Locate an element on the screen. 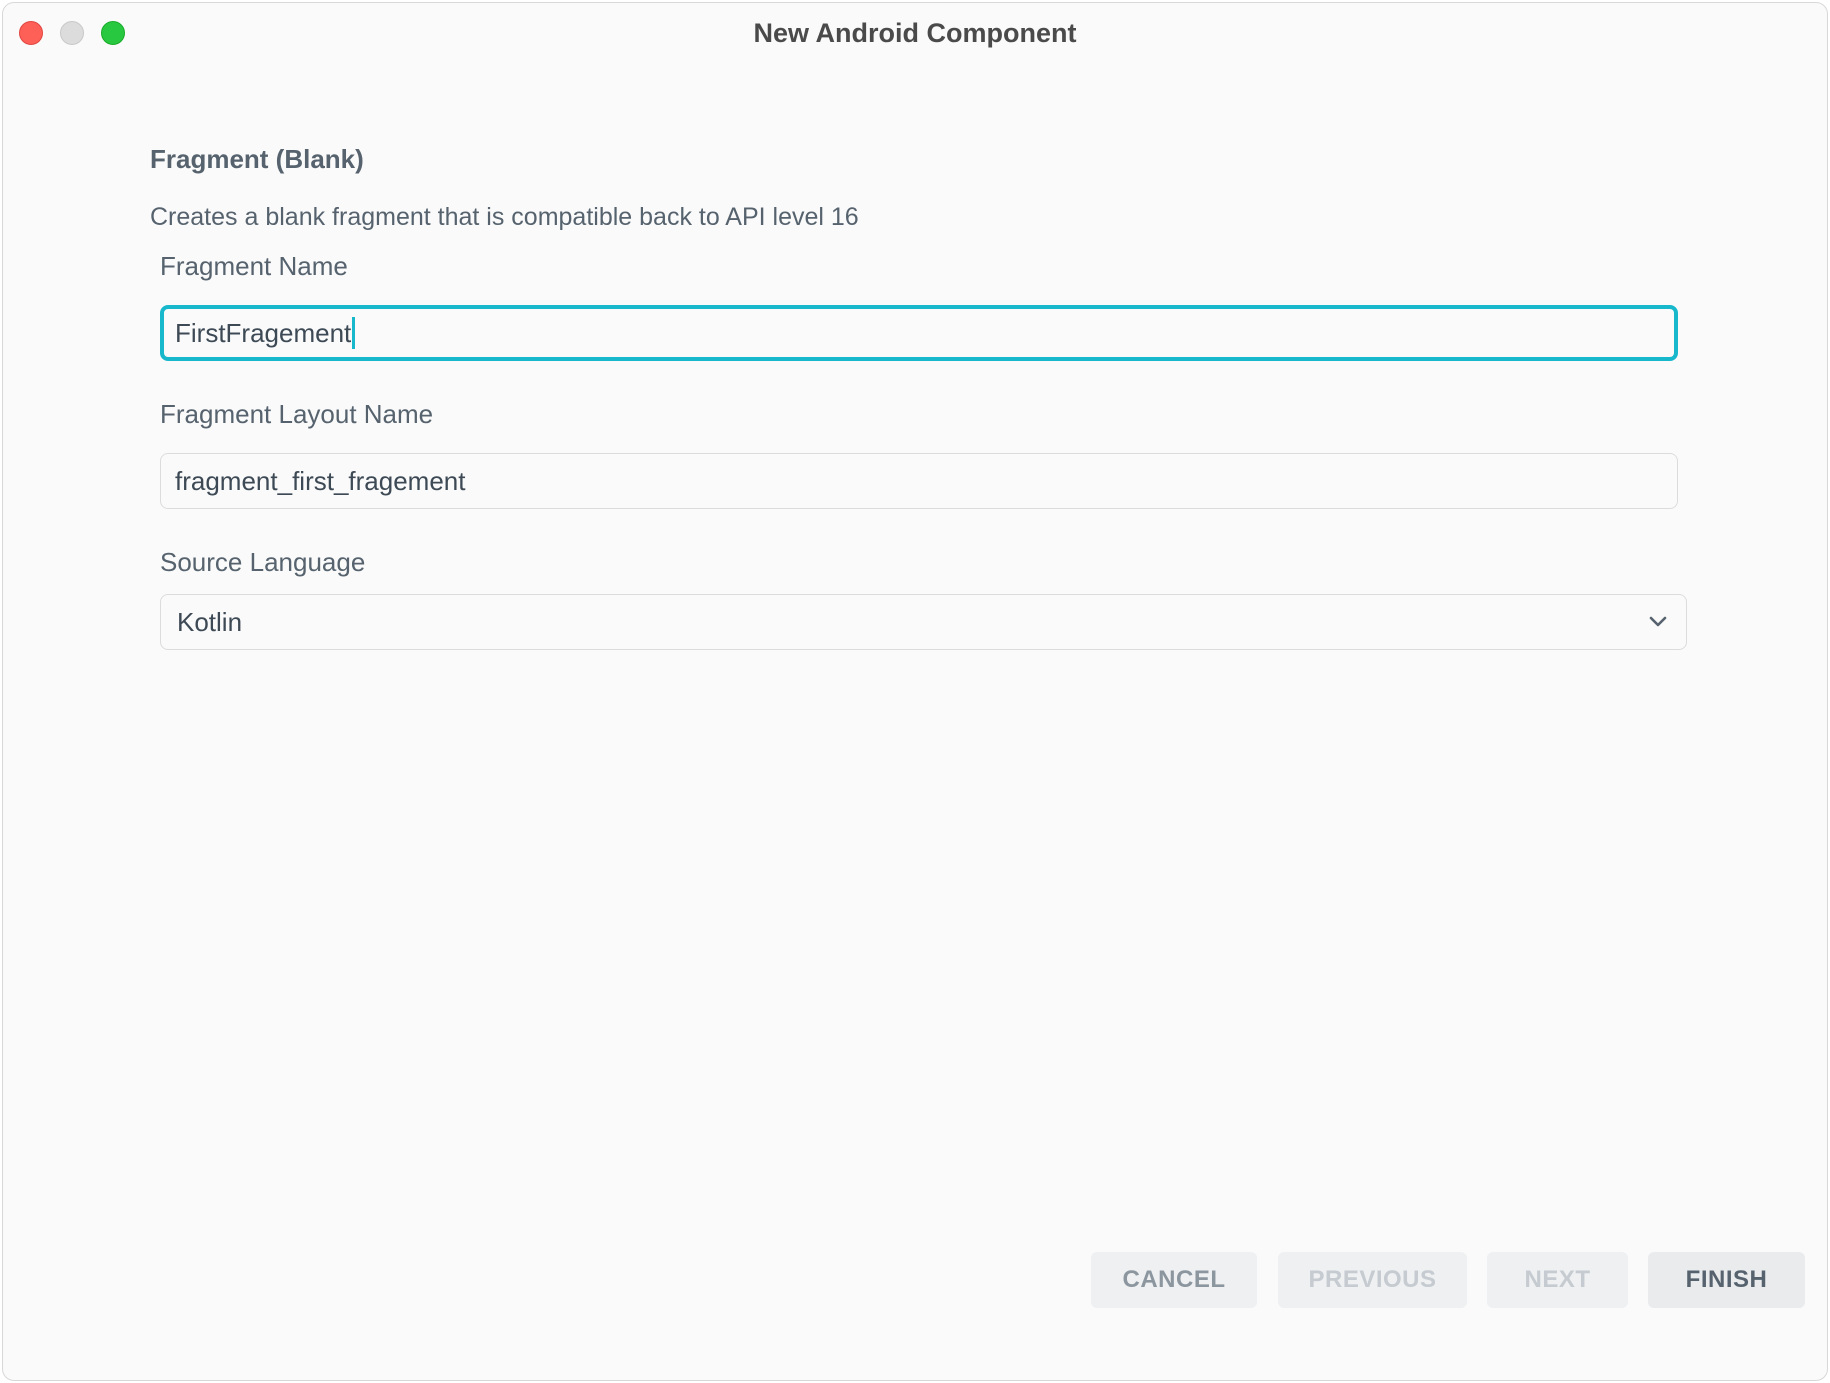  previous-button: PREVIOUS is located at coordinates (1372, 1280).